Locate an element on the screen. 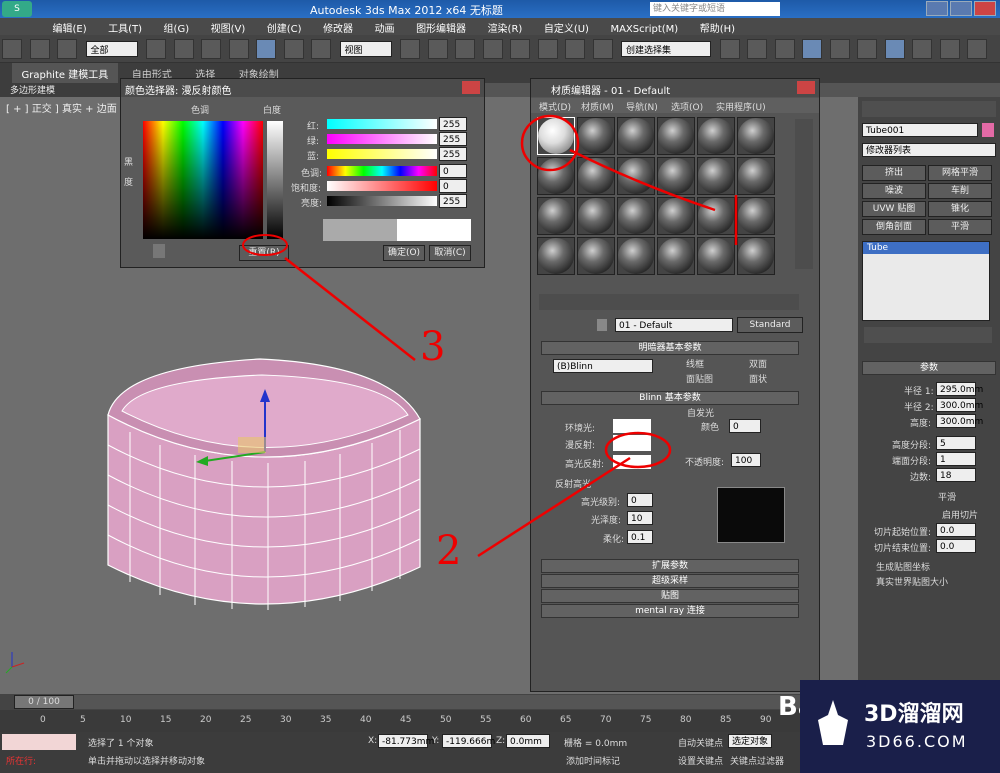 This screenshot has height=773, width=1000. annotation-label-2: 2 is located at coordinates (449, 551).